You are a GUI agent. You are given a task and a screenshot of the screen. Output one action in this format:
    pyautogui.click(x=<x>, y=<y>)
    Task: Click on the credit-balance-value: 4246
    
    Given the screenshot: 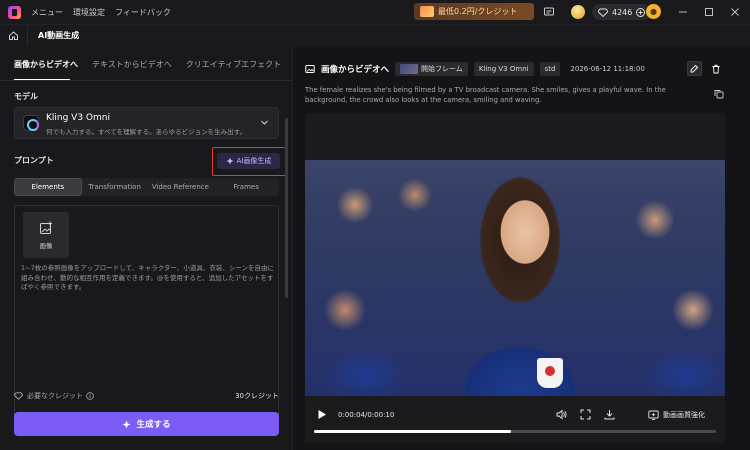 What is the action you would take?
    pyautogui.click(x=622, y=12)
    